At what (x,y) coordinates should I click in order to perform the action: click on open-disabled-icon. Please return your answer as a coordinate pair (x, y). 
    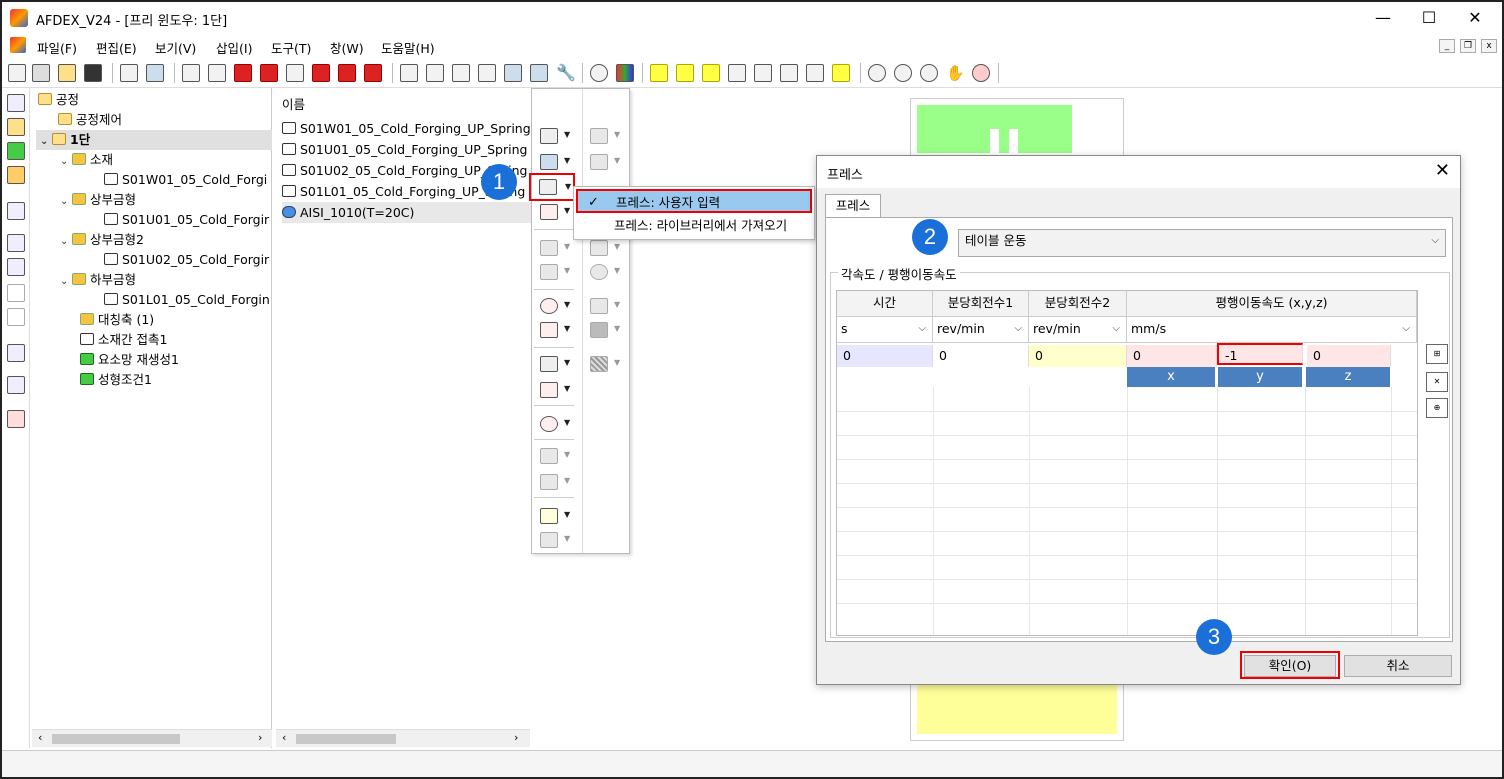
    Looking at the image, I should click on (41, 73).